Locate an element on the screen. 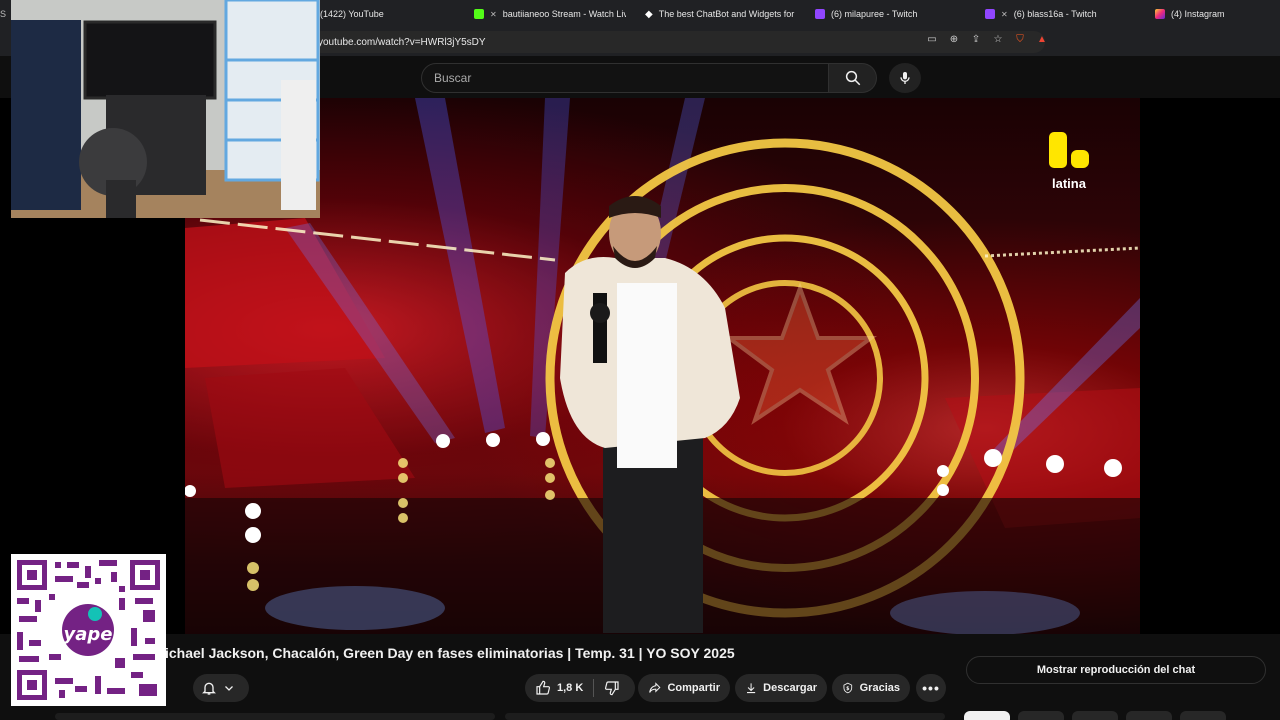  tab-label: The best ChatBot and Widgets for Ki is located at coordinates (726, 14).